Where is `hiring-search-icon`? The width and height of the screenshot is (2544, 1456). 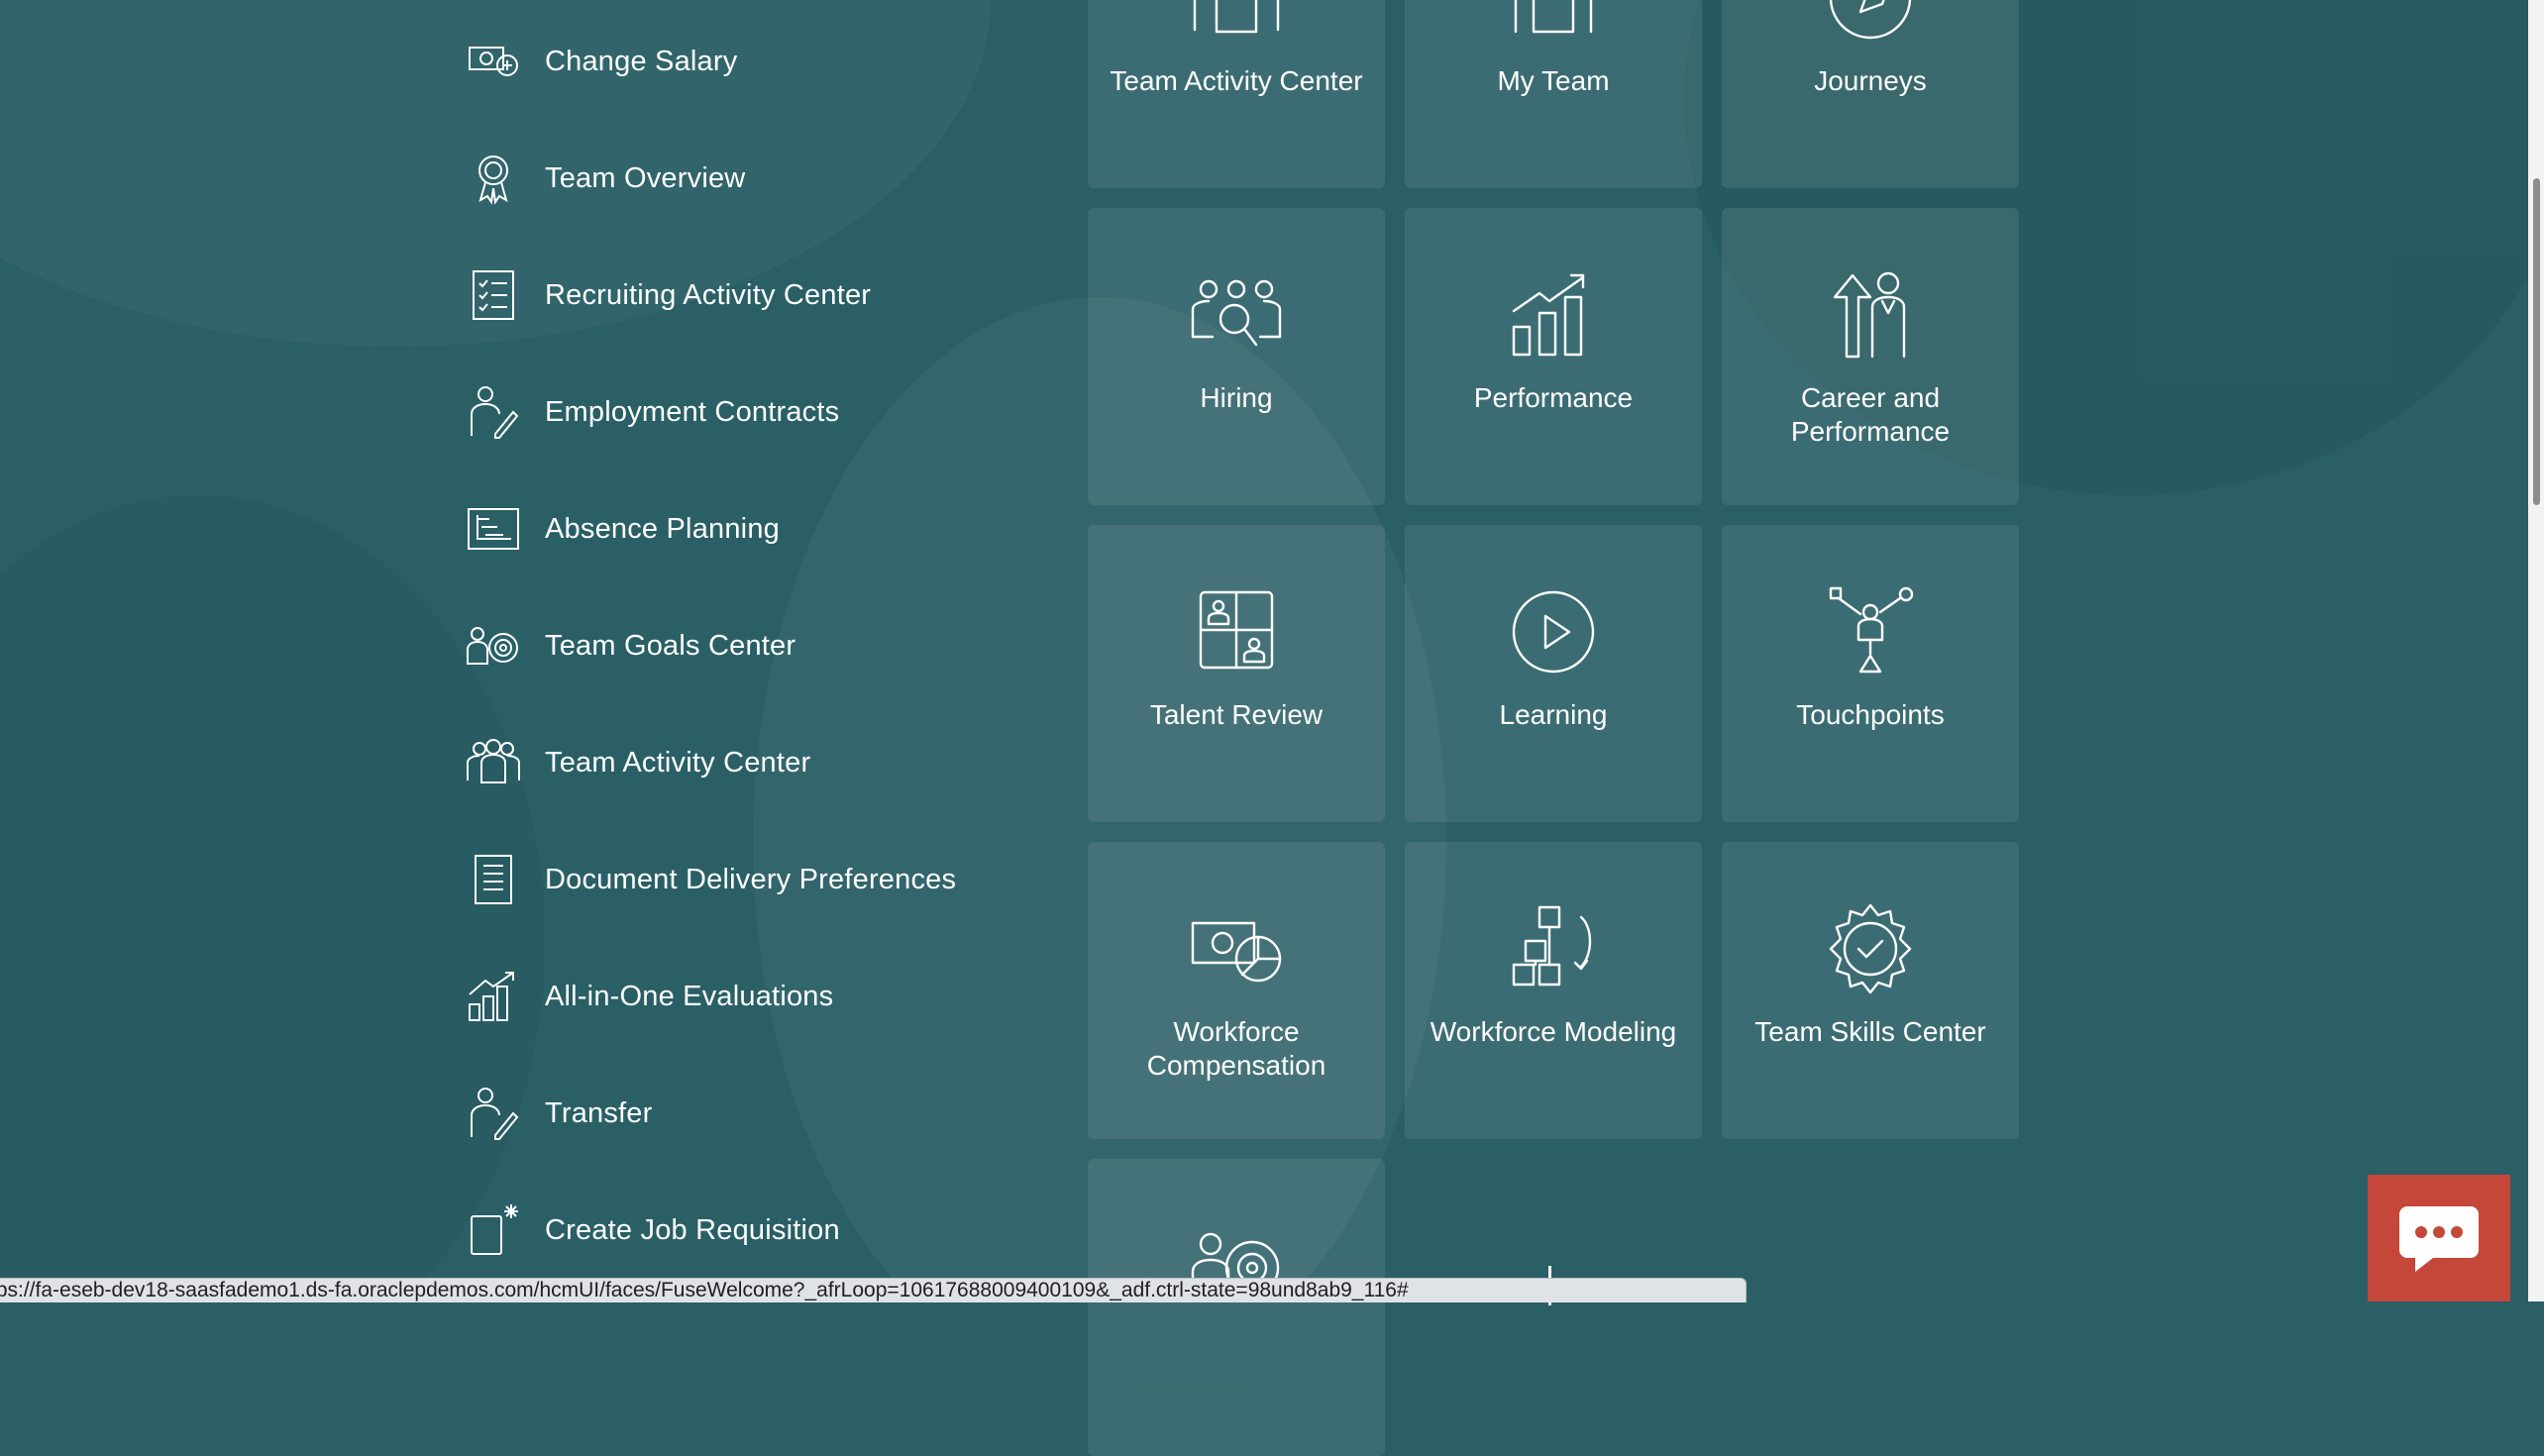 hiring-search-icon is located at coordinates (1237, 316).